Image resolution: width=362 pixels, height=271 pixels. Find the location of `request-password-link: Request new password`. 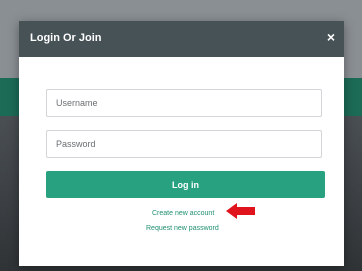

request-password-link: Request new password is located at coordinates (182, 228).